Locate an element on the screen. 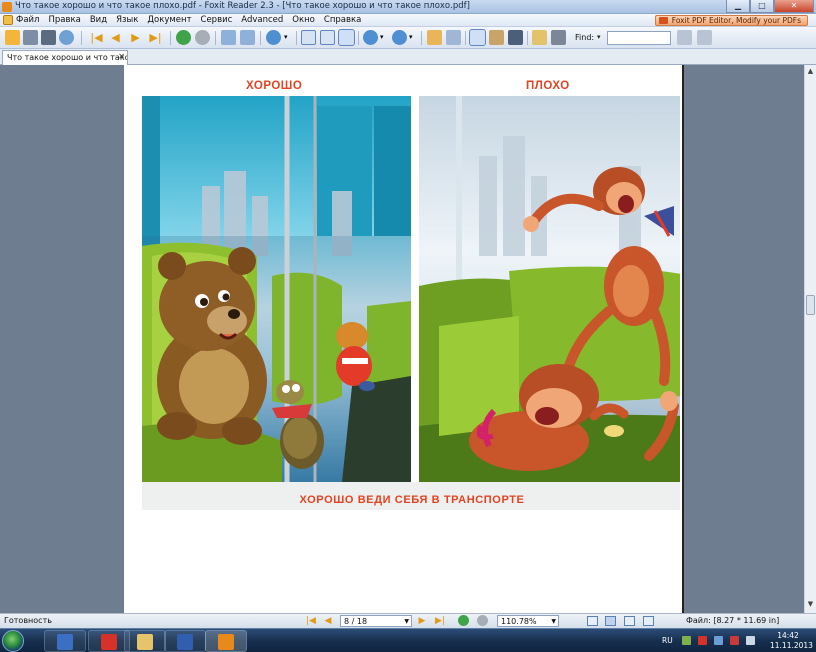  zoom-out-dropdown-icon: ▾ is located at coordinates (384, 37).